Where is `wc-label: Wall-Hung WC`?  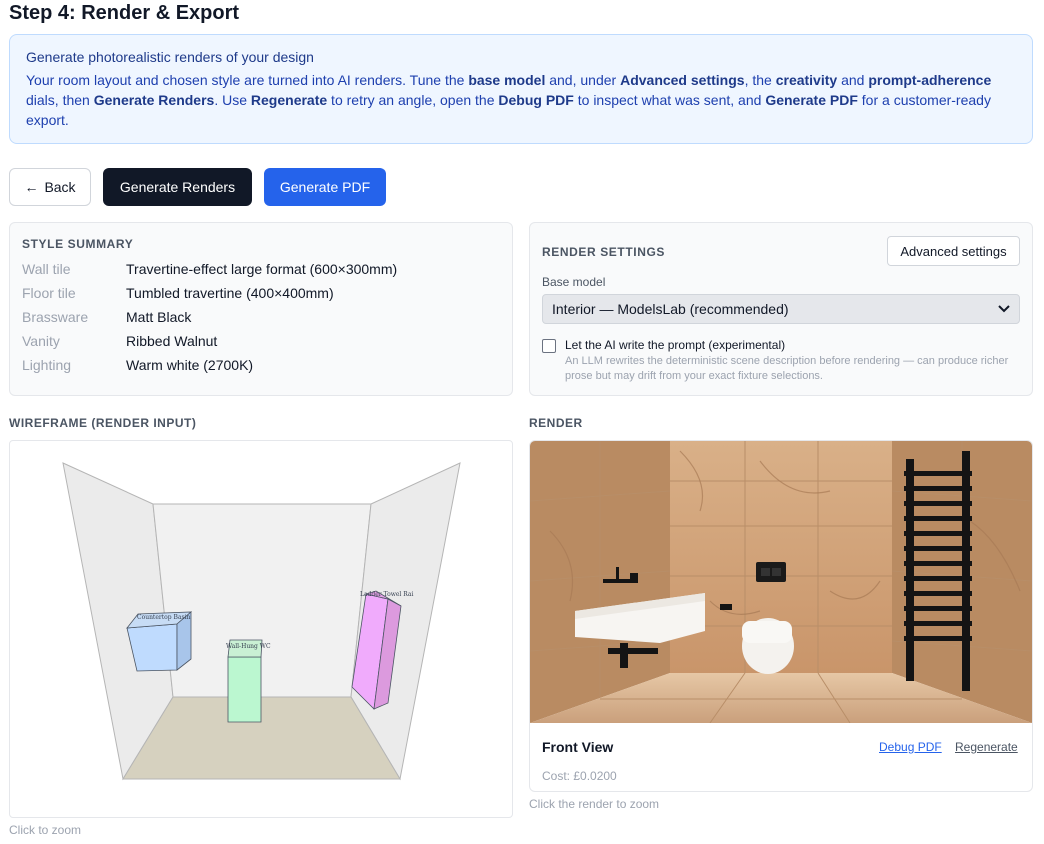
wc-label: Wall-Hung WC is located at coordinates (248, 646).